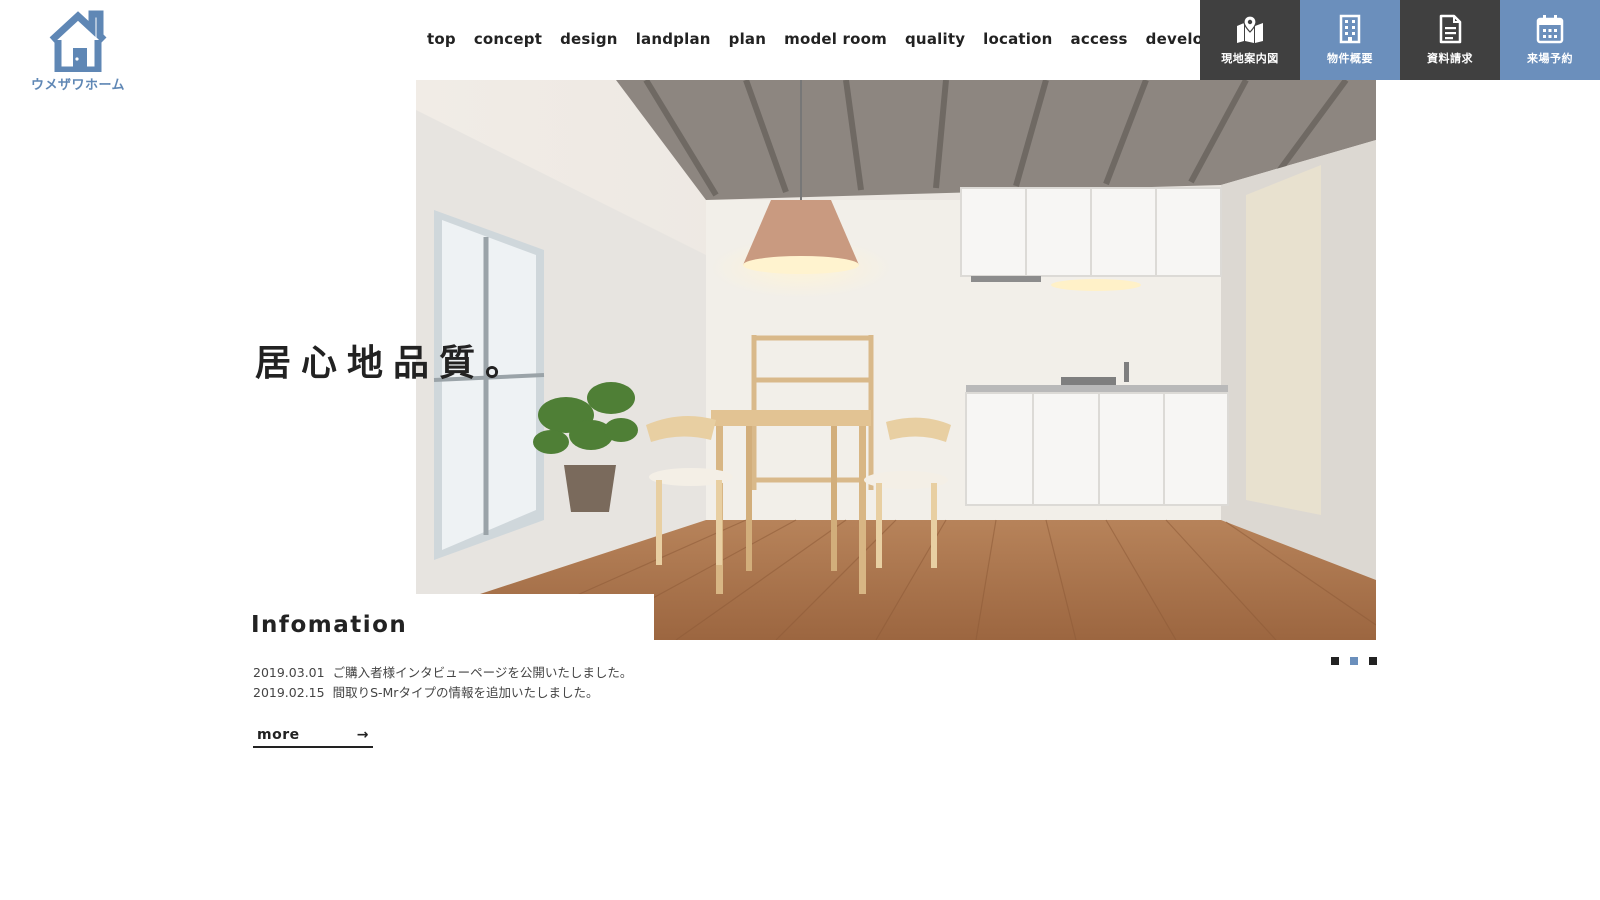 The height and width of the screenshot is (900, 1600). Describe the element at coordinates (78, 41) in the screenshot. I see `house-logo-icon` at that location.